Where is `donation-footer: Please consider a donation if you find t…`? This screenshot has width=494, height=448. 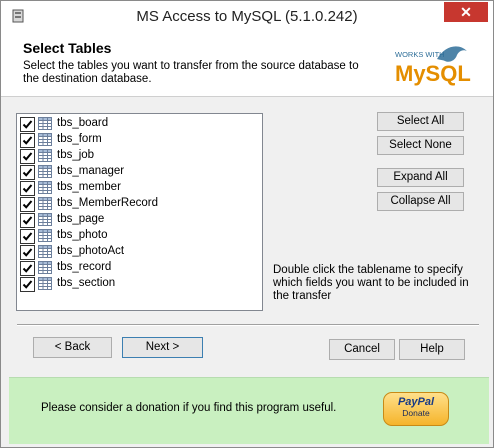
donation-footer: Please consider a donation if you find t… is located at coordinates (249, 410).